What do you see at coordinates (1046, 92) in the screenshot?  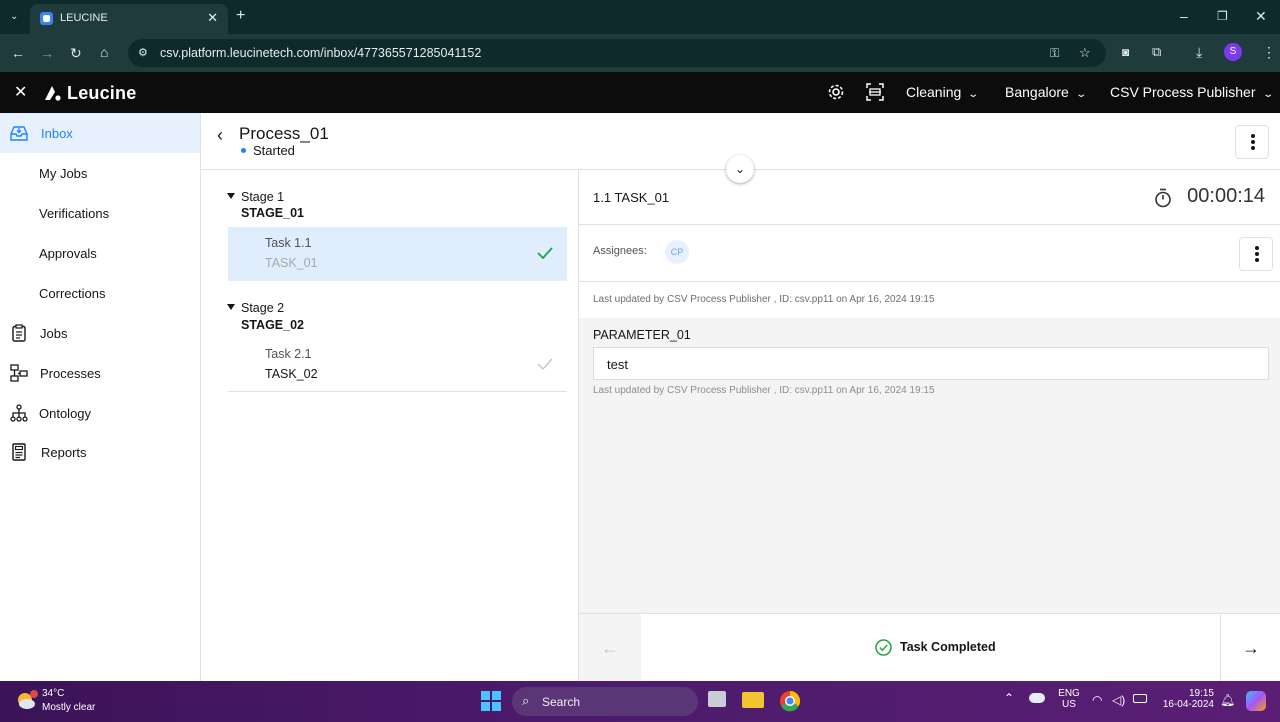 I see `site-dropdown: Bangalore ⌄` at bounding box center [1046, 92].